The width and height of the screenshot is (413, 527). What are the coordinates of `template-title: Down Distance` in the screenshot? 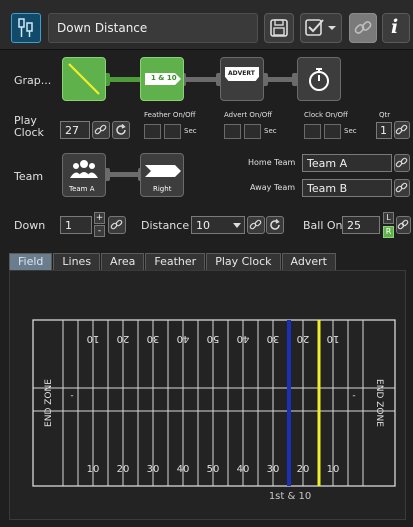 It's located at (153, 28).